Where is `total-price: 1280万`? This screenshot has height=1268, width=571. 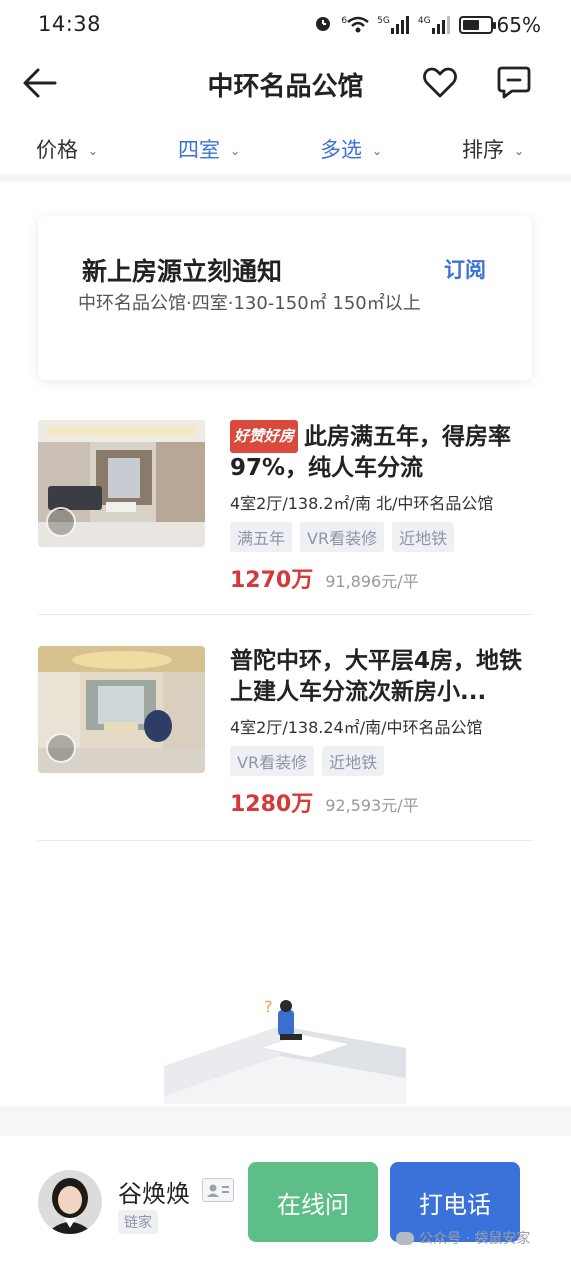
total-price: 1280万 is located at coordinates (272, 804).